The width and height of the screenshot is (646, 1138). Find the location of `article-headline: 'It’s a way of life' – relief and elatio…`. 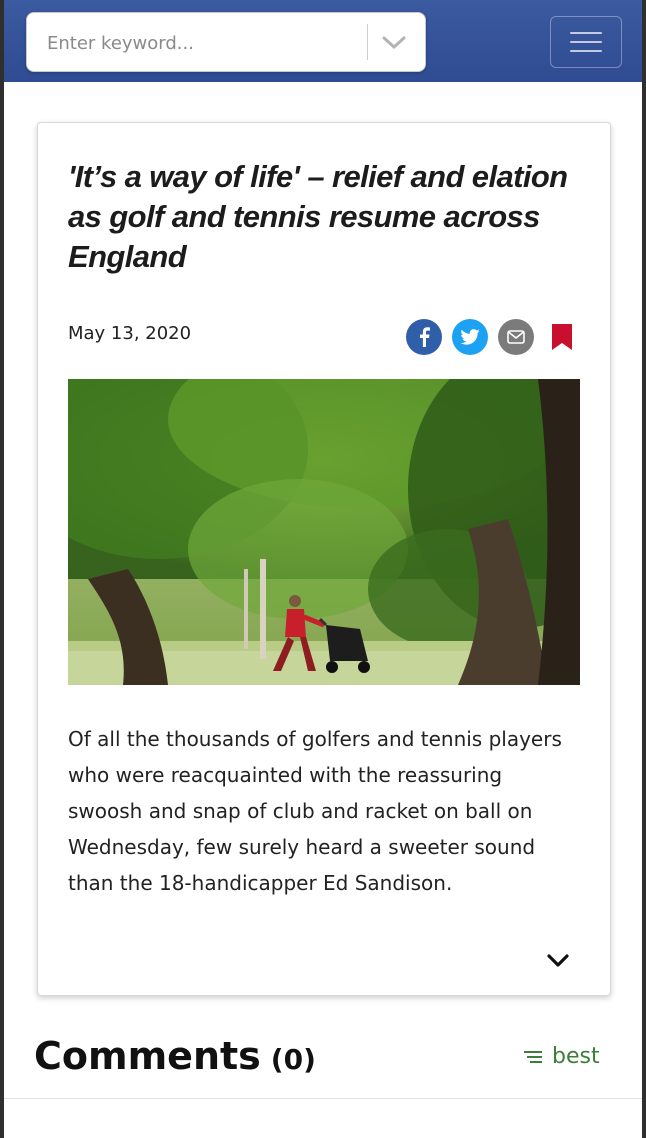

article-headline: 'It’s a way of life' – relief and elatio… is located at coordinates (328, 217).